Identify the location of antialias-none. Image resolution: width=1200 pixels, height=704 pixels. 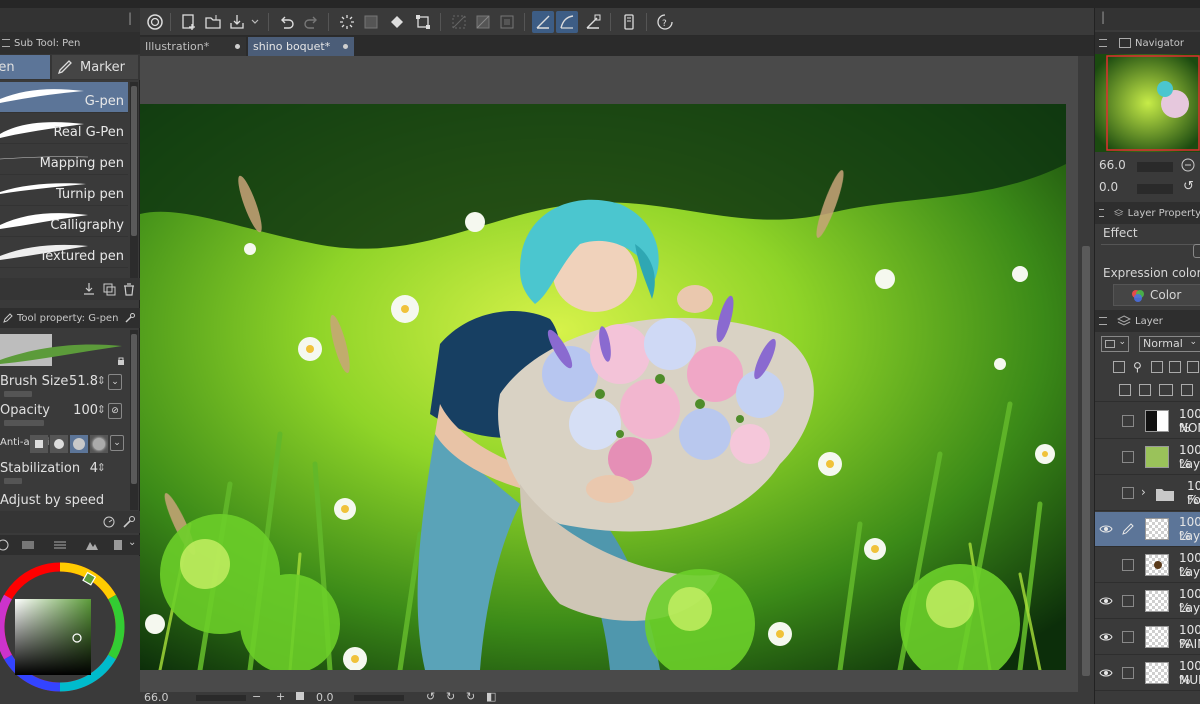
(39, 444).